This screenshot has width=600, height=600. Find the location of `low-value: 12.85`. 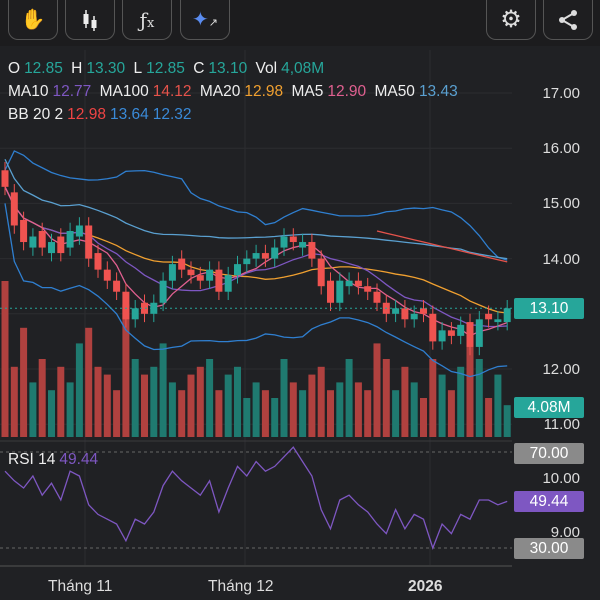

low-value: 12.85 is located at coordinates (165, 68).